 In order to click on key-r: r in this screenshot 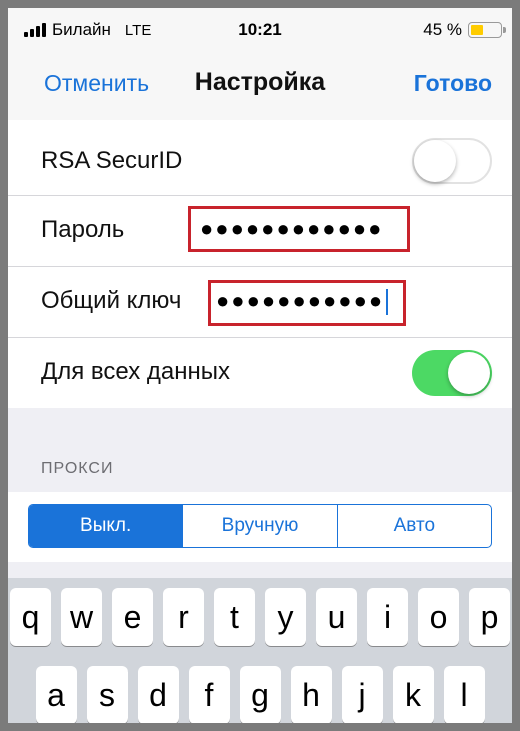, I will do `click(183, 617)`.